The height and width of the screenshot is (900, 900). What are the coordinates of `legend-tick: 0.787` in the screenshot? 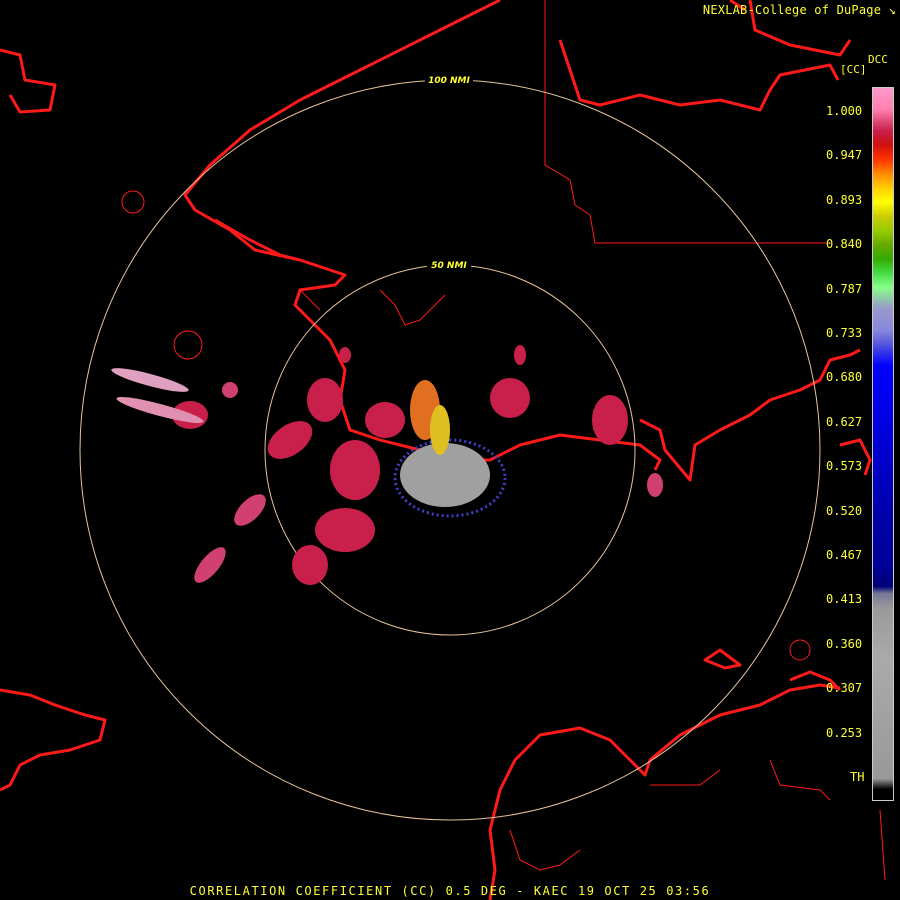 It's located at (844, 288).